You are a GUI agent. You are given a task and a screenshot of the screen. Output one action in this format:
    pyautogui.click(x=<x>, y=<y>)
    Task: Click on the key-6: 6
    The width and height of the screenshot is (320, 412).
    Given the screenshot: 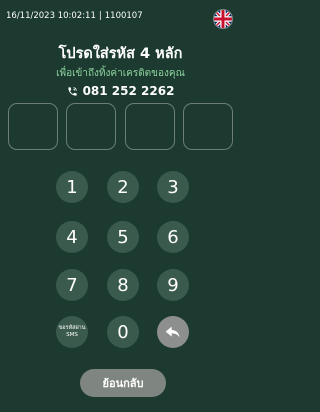 What is the action you would take?
    pyautogui.click(x=173, y=237)
    